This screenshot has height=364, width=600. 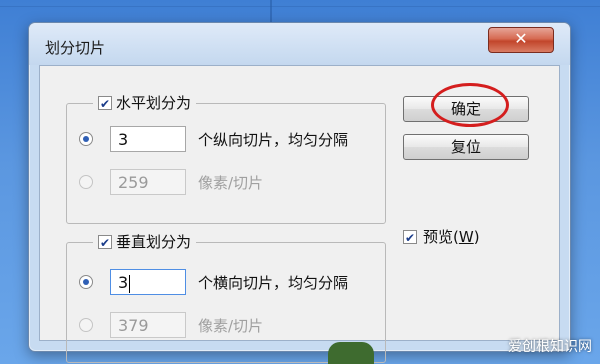 I want to click on background-guide-line, so click(x=300, y=6).